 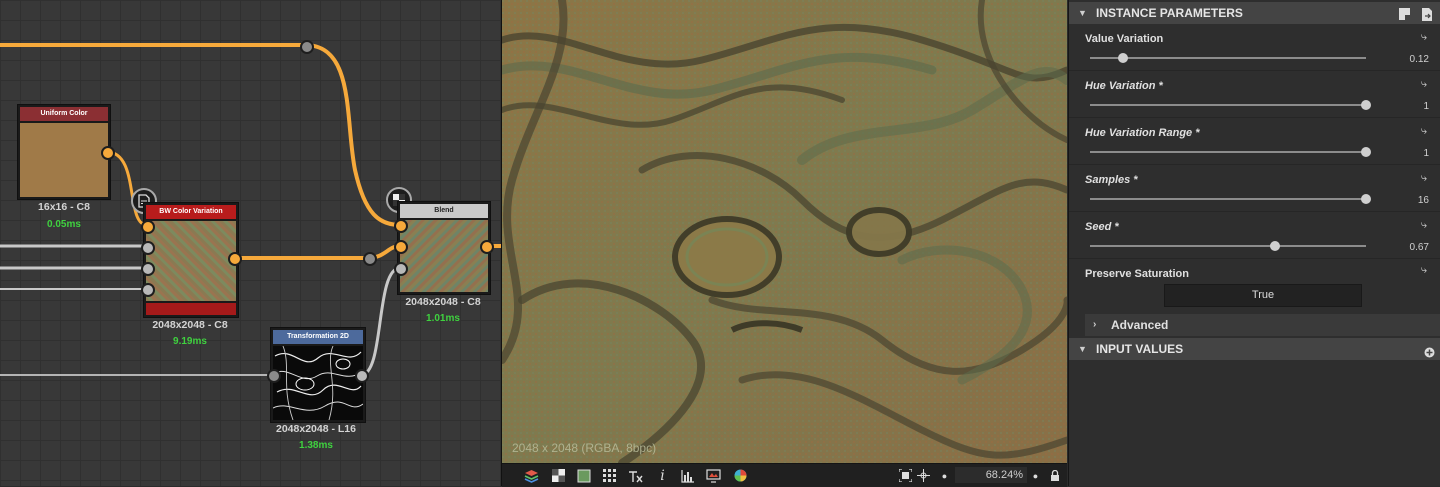 I want to click on zoom-out-icon: ●, so click(x=944, y=475).